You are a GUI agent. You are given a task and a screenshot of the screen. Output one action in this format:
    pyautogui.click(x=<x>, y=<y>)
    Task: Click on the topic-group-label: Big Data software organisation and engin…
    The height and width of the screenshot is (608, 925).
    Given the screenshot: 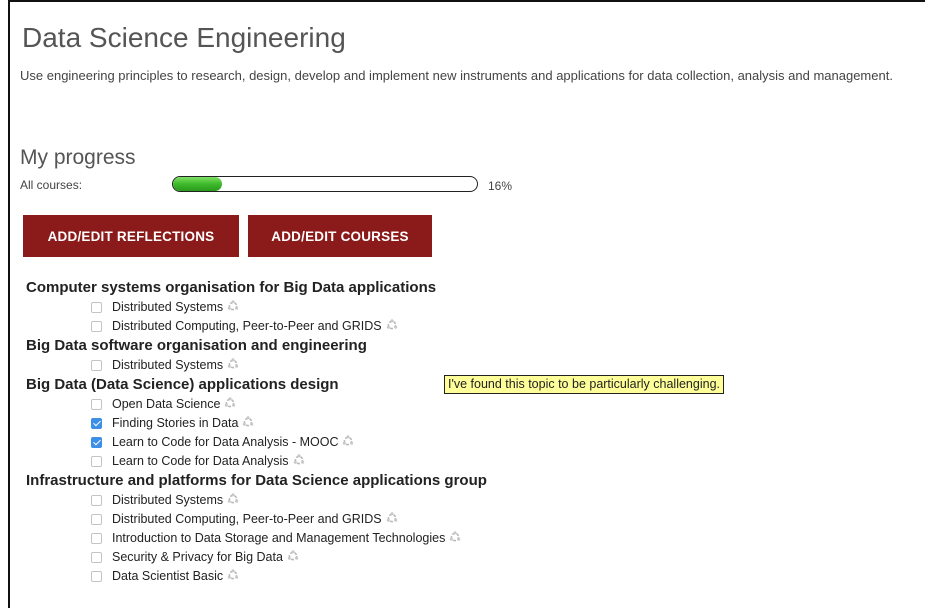 What is the action you would take?
    pyautogui.click(x=196, y=345)
    